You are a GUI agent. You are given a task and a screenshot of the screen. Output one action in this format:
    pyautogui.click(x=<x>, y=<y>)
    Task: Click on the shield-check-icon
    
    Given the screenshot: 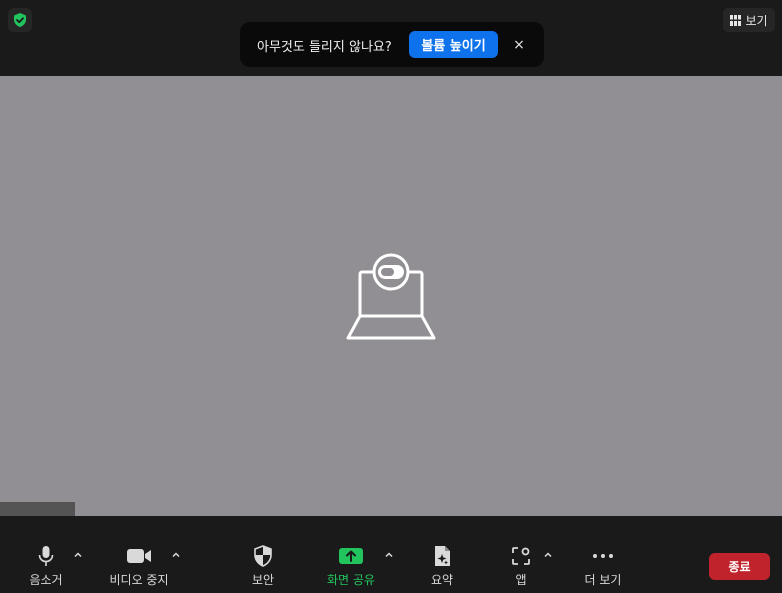 What is the action you would take?
    pyautogui.click(x=20, y=20)
    